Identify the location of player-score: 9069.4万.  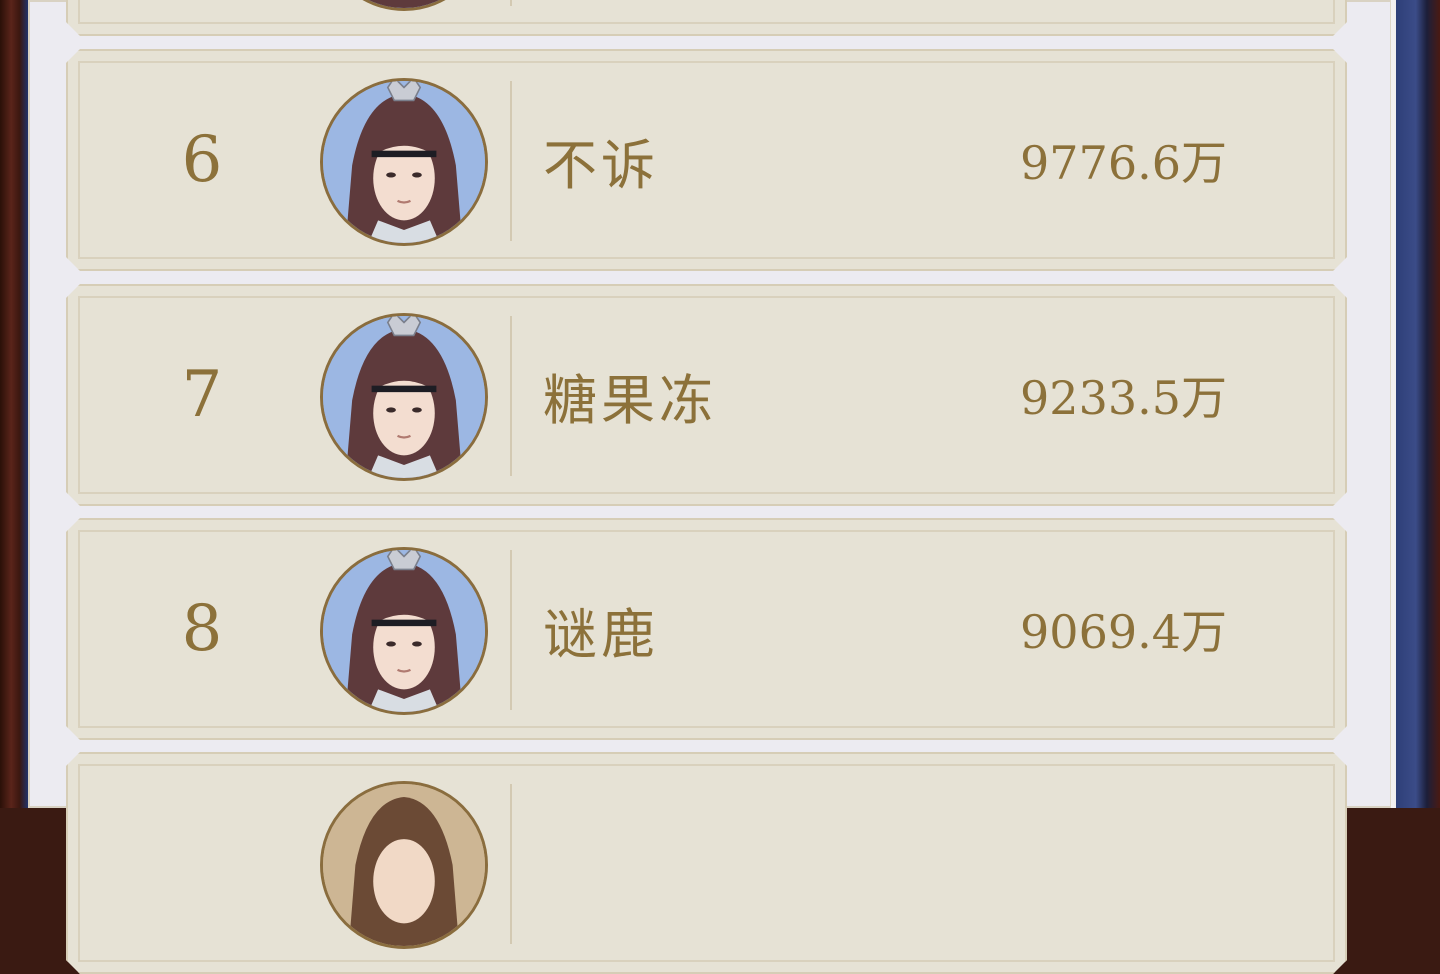
(1123, 632).